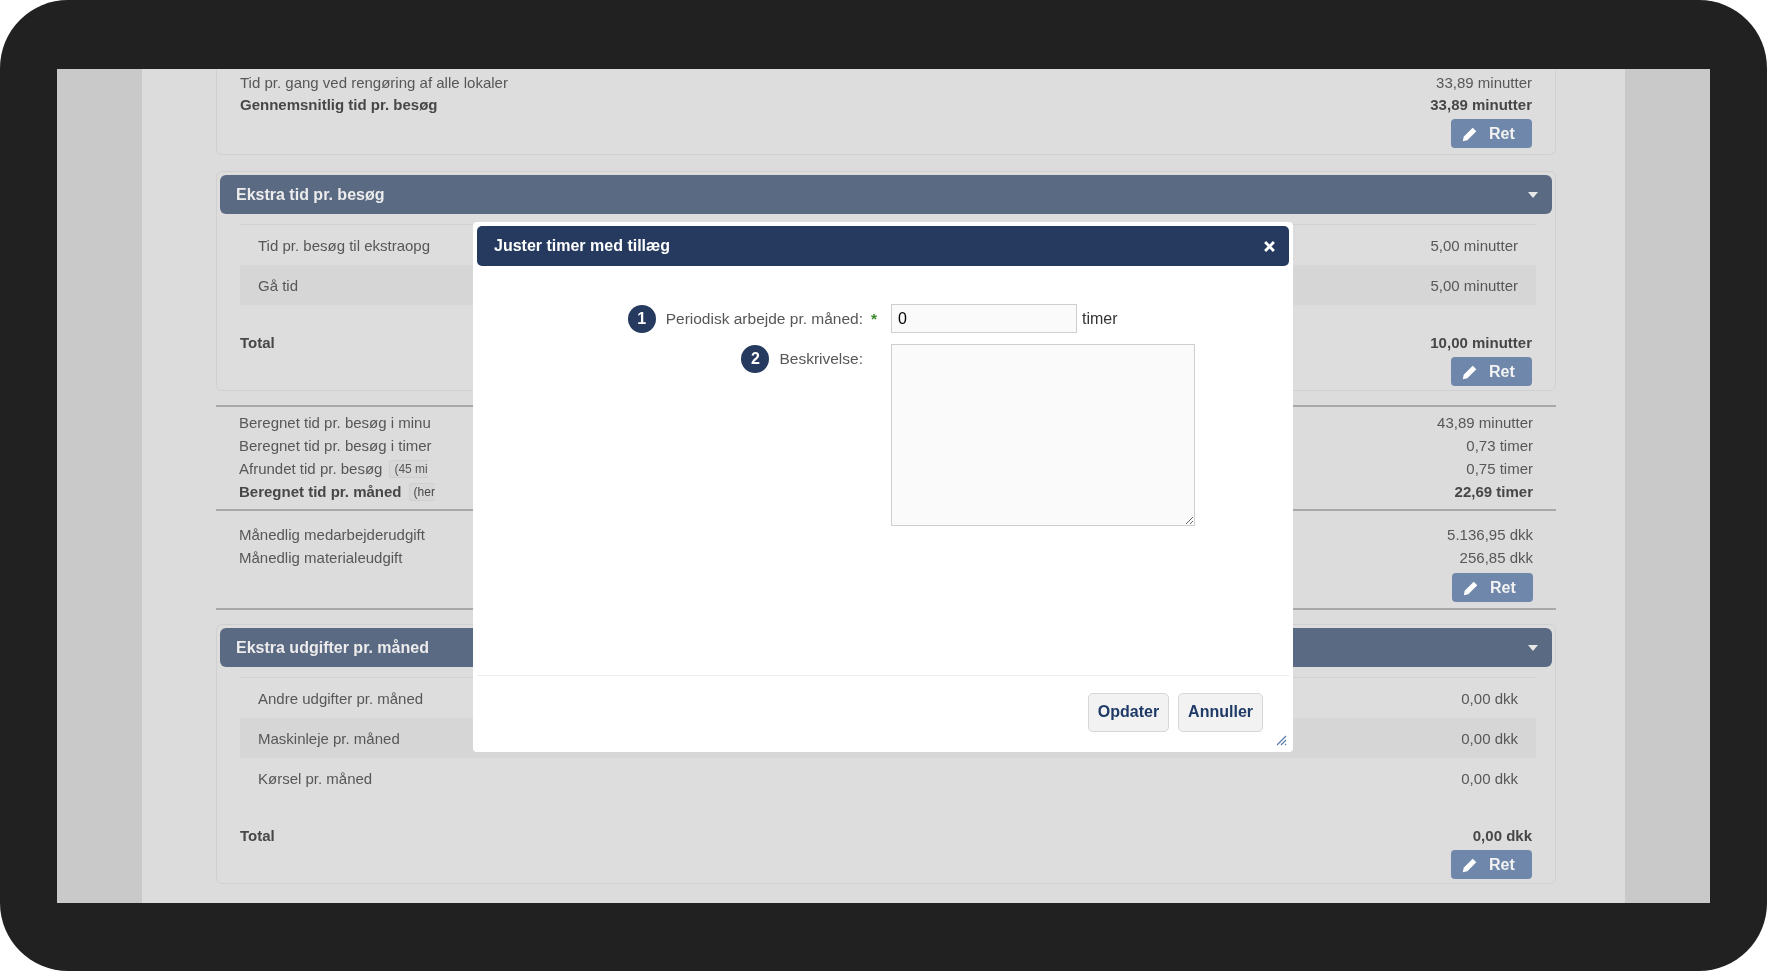 The image size is (1767, 971). I want to click on dialog-button: Opdater, so click(1128, 712).